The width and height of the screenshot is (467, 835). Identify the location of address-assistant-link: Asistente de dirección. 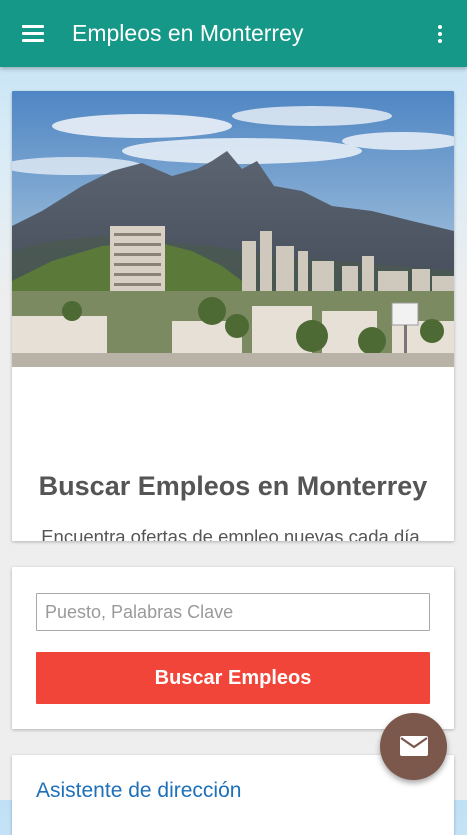
(138, 791).